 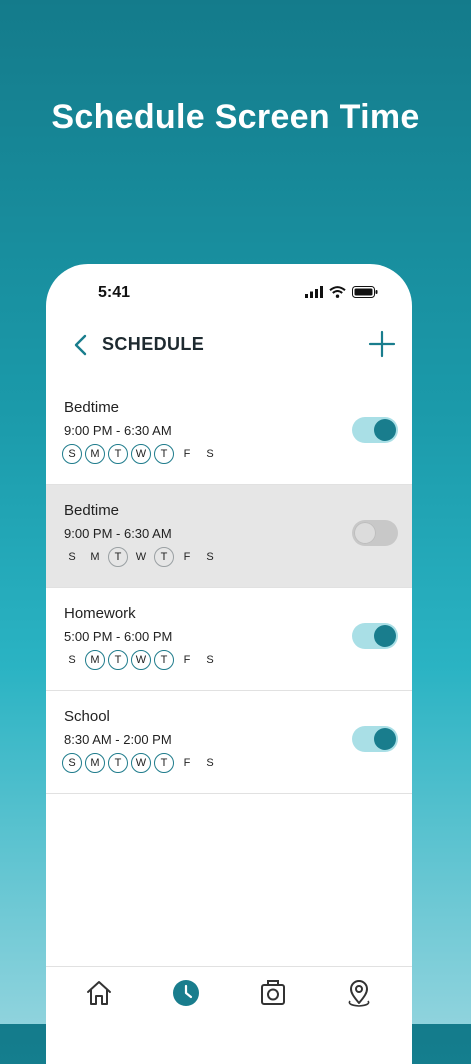 What do you see at coordinates (229, 294) in the screenshot?
I see `status-bar: 5:41` at bounding box center [229, 294].